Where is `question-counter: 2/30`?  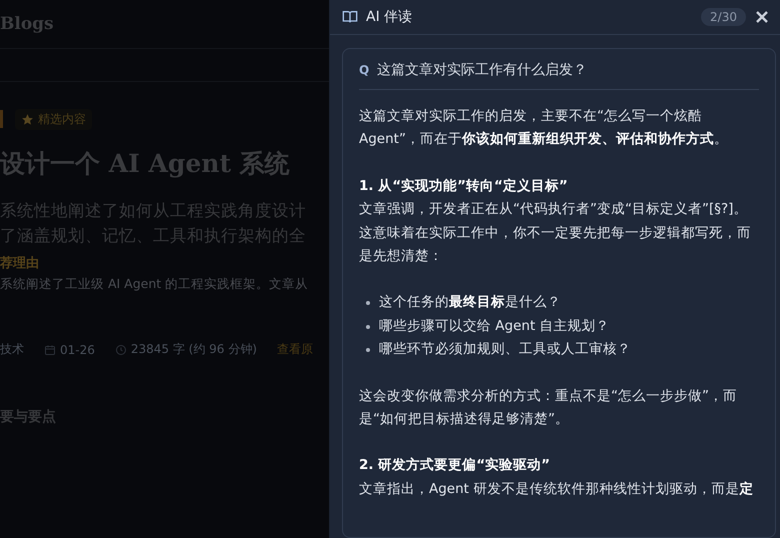 question-counter: 2/30 is located at coordinates (723, 17).